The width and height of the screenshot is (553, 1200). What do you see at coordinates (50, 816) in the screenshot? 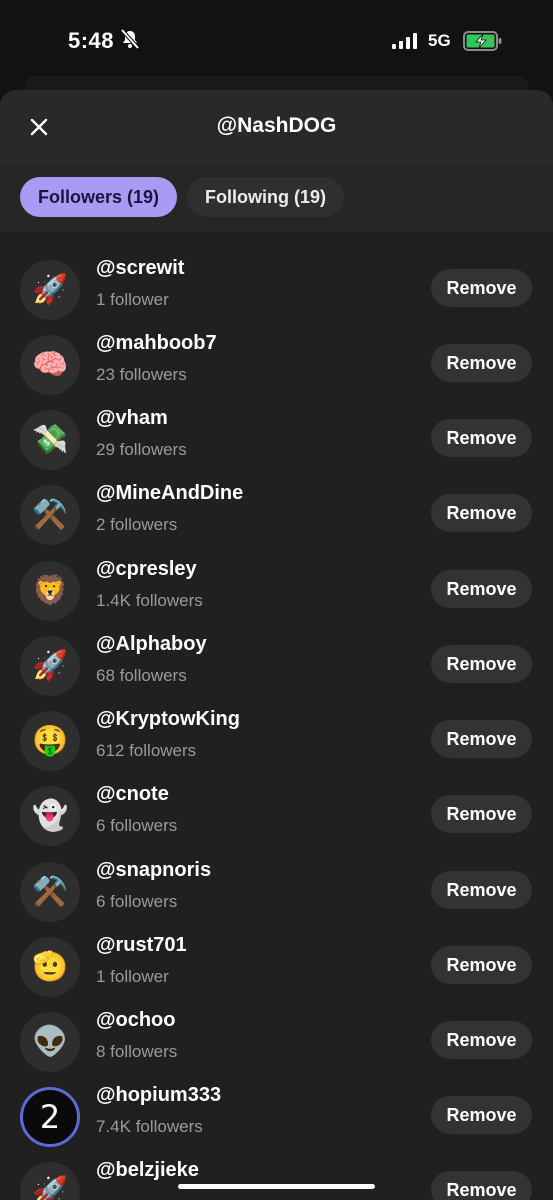
I see `ghost-icon: 👻` at bounding box center [50, 816].